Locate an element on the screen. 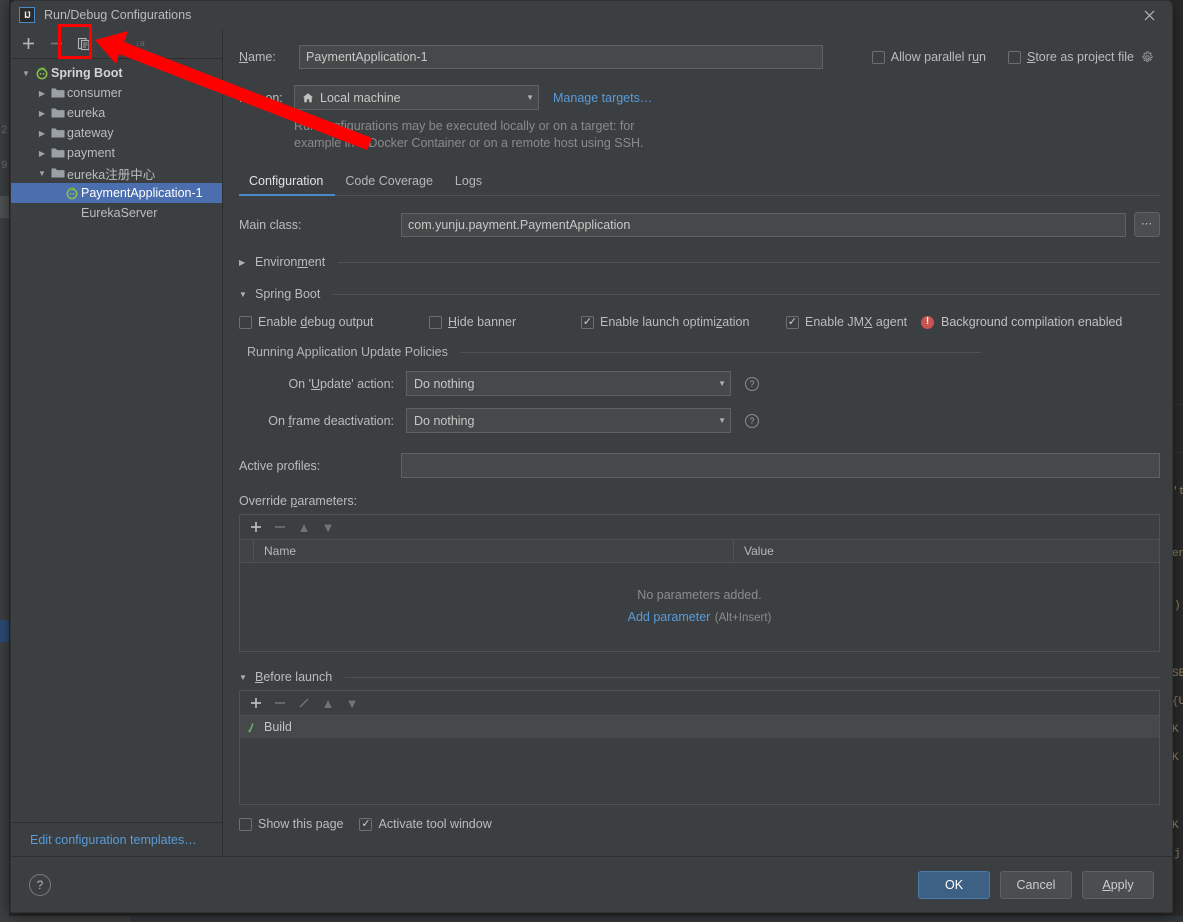 The width and height of the screenshot is (1183, 922). before-launch-task-list: Build is located at coordinates (699, 760).